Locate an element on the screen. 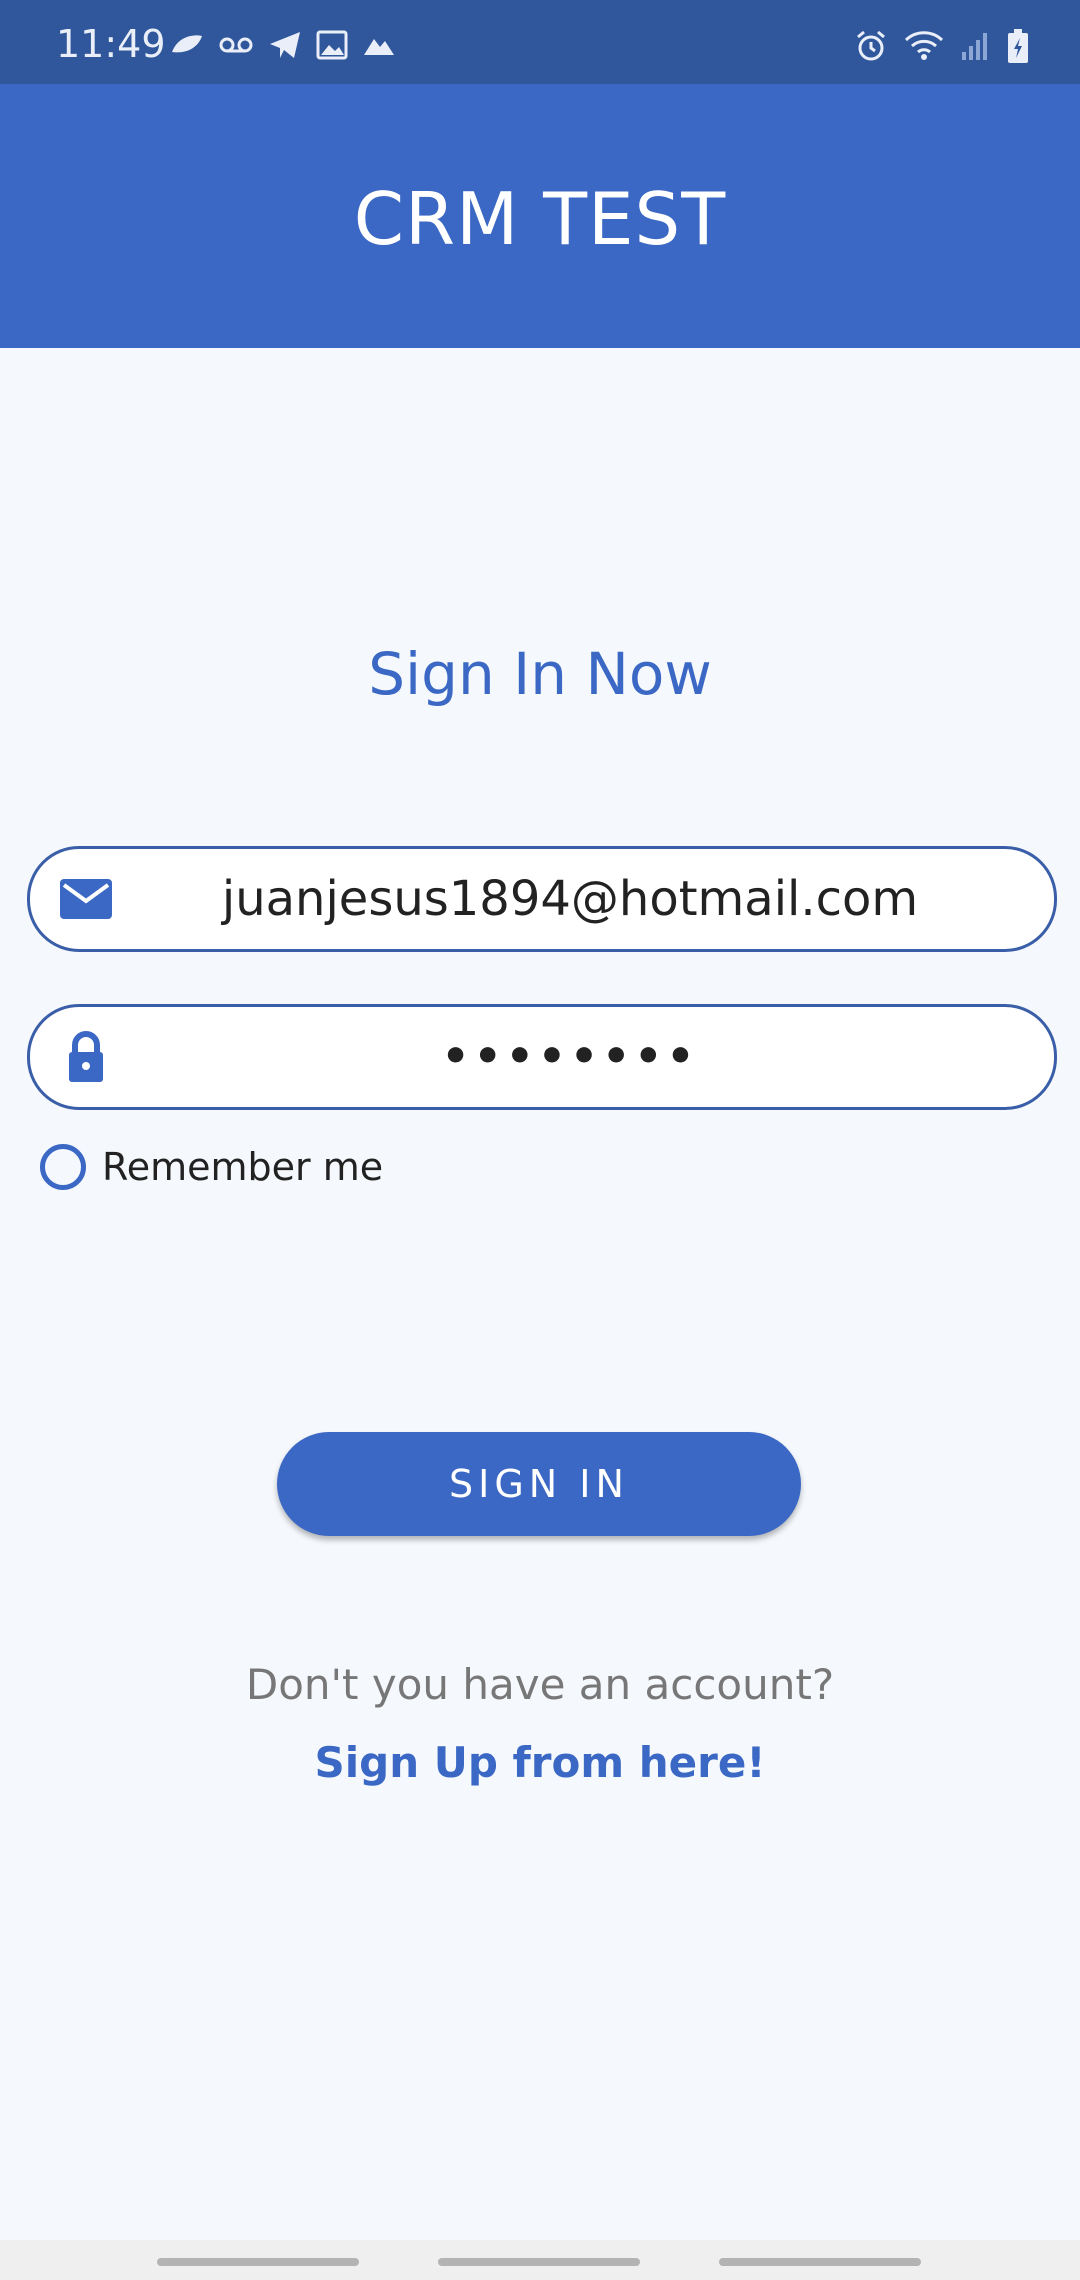 The height and width of the screenshot is (2280, 1080). app-title: CRM TEST is located at coordinates (540, 219).